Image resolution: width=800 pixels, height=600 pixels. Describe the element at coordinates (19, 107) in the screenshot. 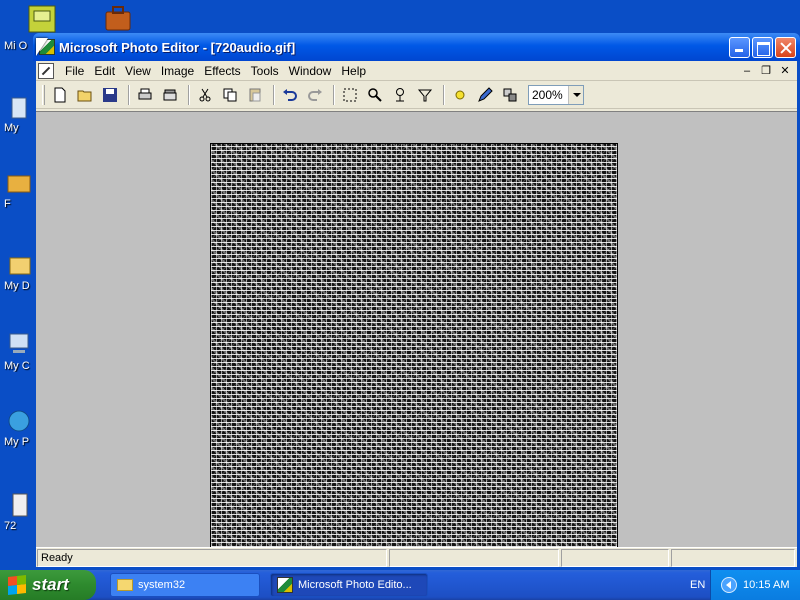

I see `recycle-bin-icon` at that location.